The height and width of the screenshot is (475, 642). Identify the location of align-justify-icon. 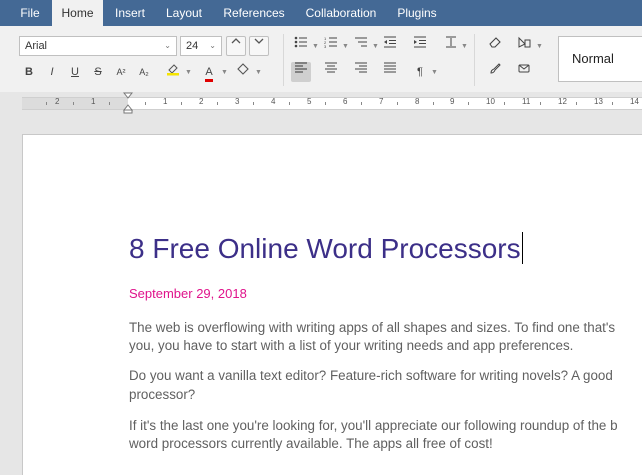
(390, 67).